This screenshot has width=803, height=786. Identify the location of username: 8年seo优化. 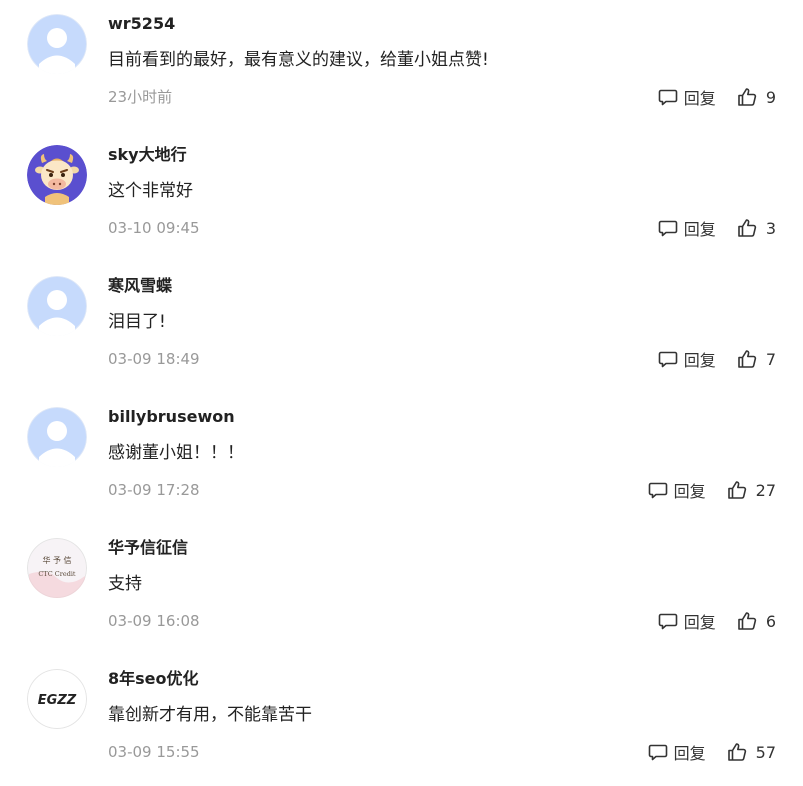
(153, 679).